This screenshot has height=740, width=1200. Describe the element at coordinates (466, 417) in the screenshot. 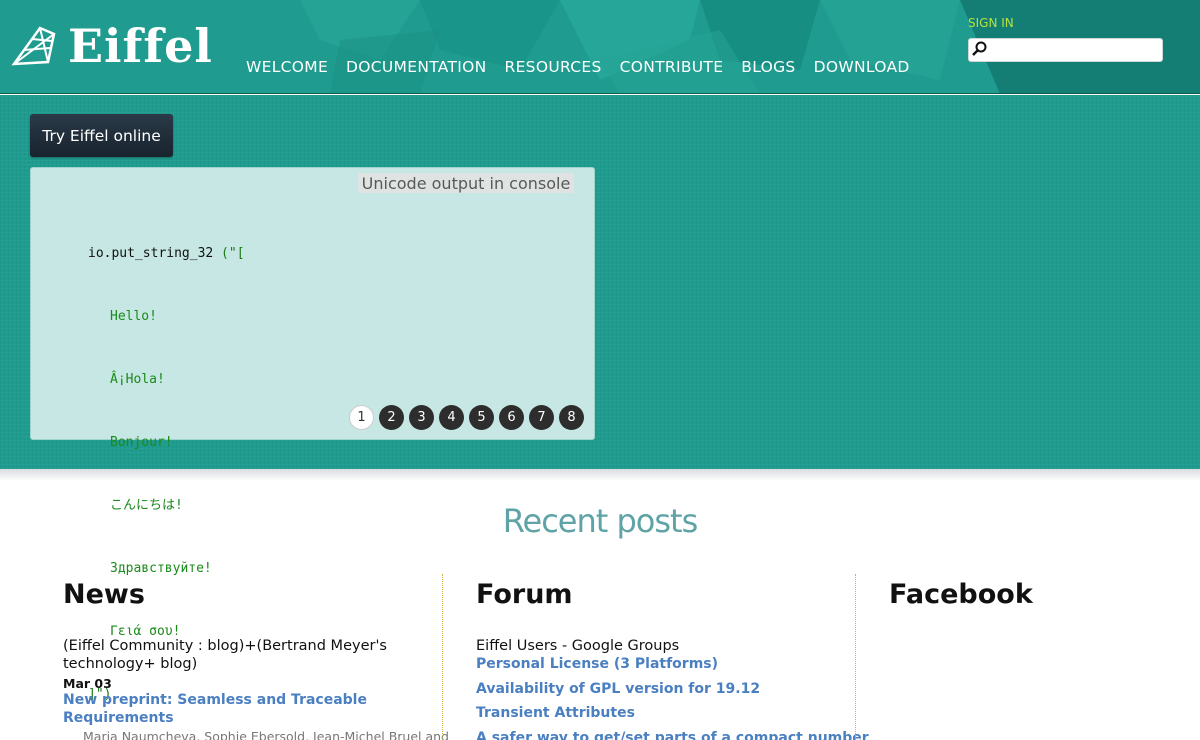

I see `slide-pager: 1 2 3 4 5 6 7 8` at that location.